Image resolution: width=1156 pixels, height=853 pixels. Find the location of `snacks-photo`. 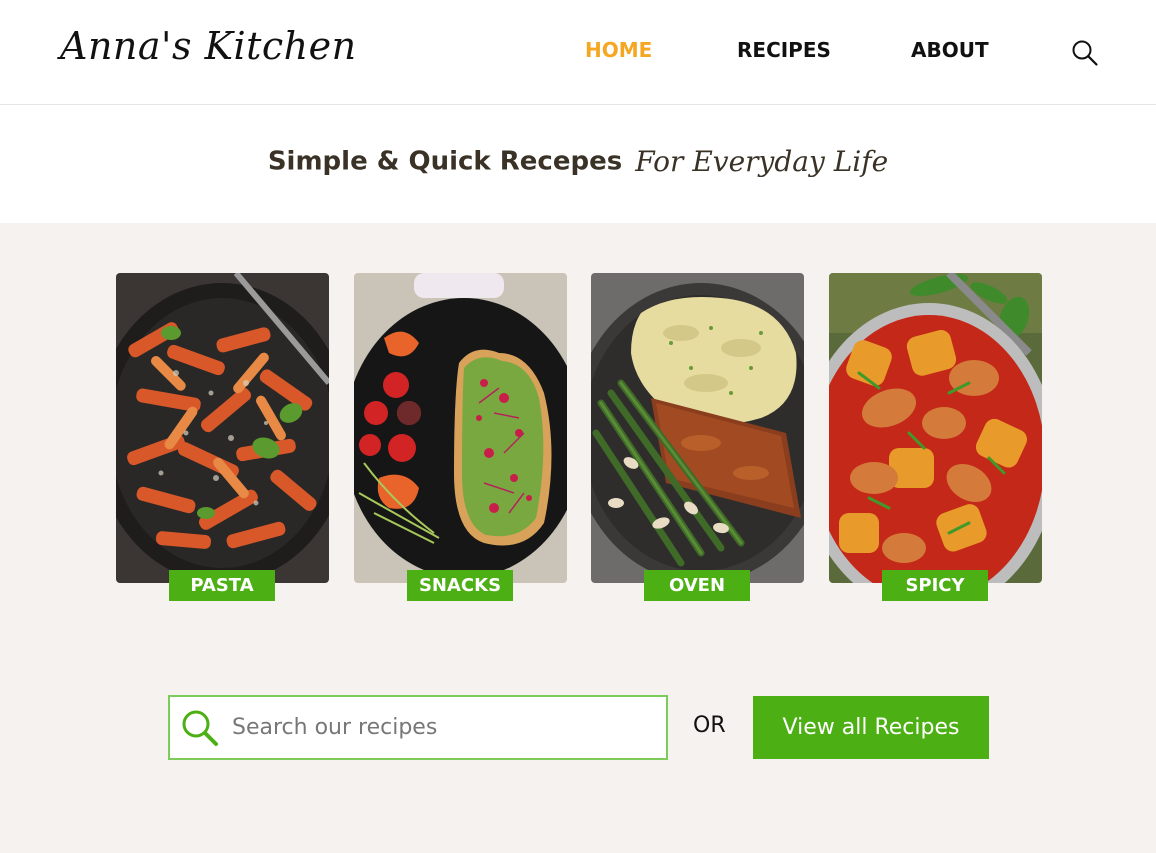

snacks-photo is located at coordinates (460, 428).